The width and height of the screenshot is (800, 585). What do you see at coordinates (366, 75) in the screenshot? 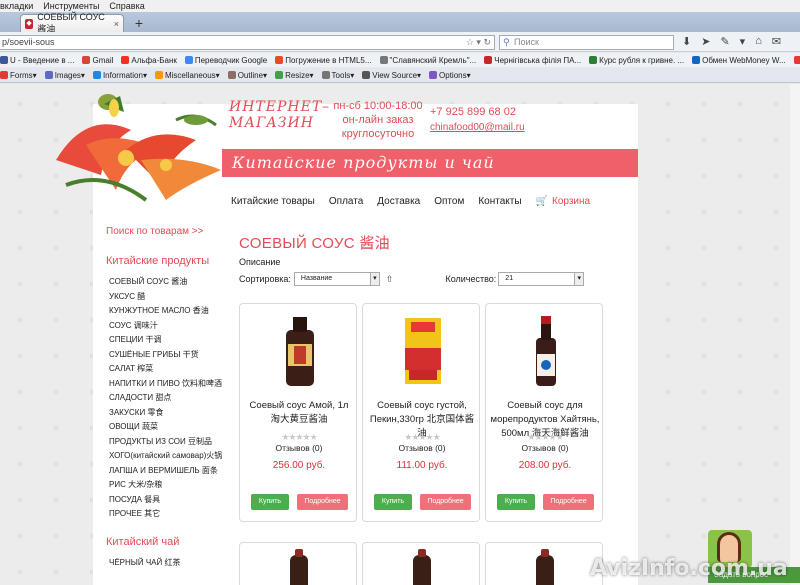
I see `toolbar-icon` at bounding box center [366, 75].